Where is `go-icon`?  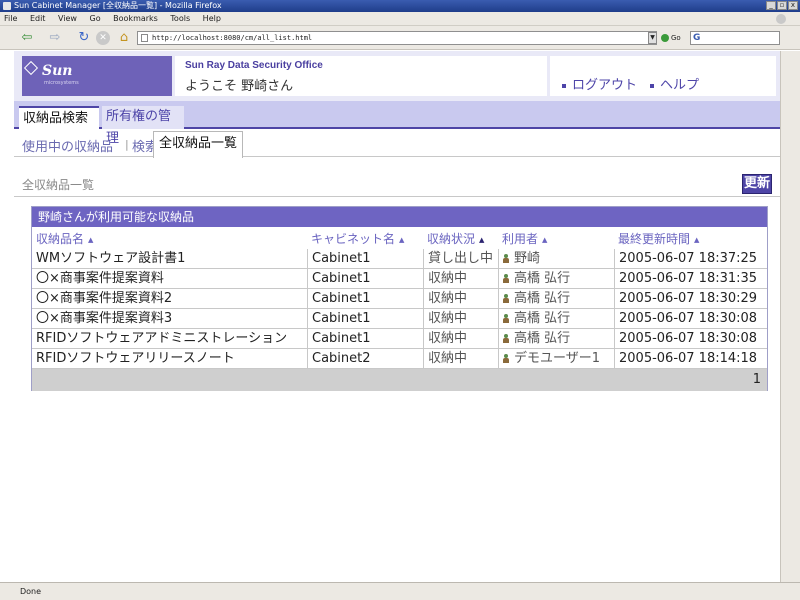
go-icon is located at coordinates (665, 38).